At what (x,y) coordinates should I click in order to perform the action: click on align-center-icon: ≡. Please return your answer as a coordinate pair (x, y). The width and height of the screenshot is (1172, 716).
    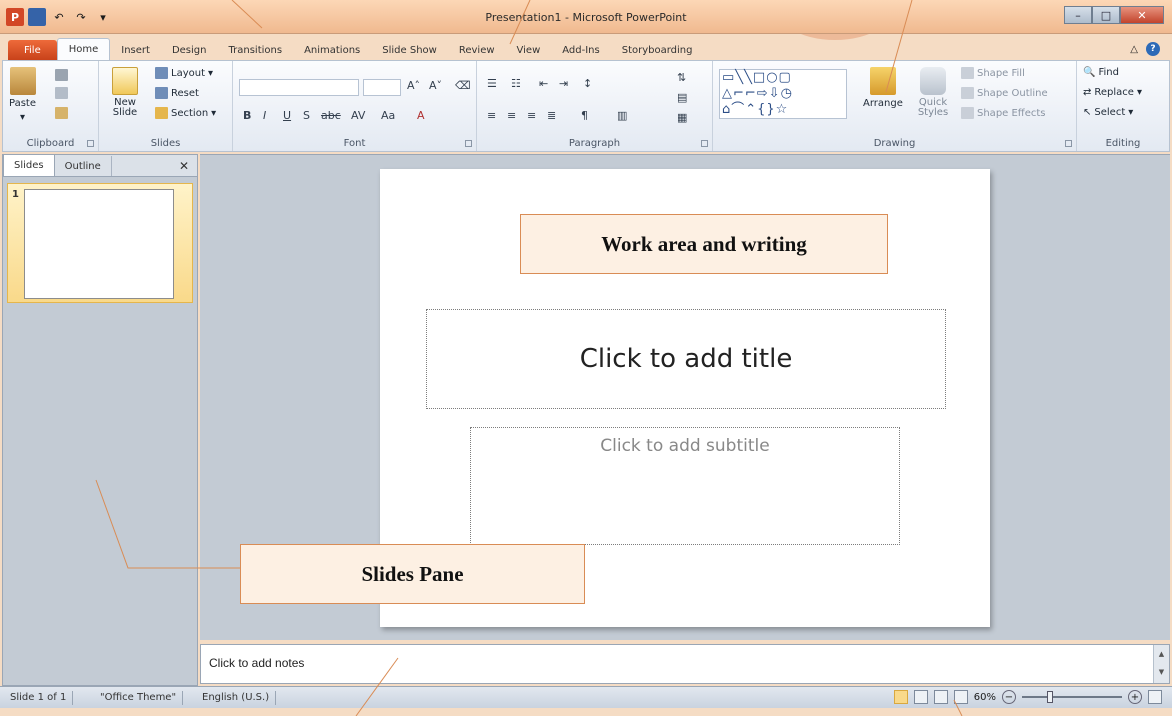
    Looking at the image, I should click on (511, 115).